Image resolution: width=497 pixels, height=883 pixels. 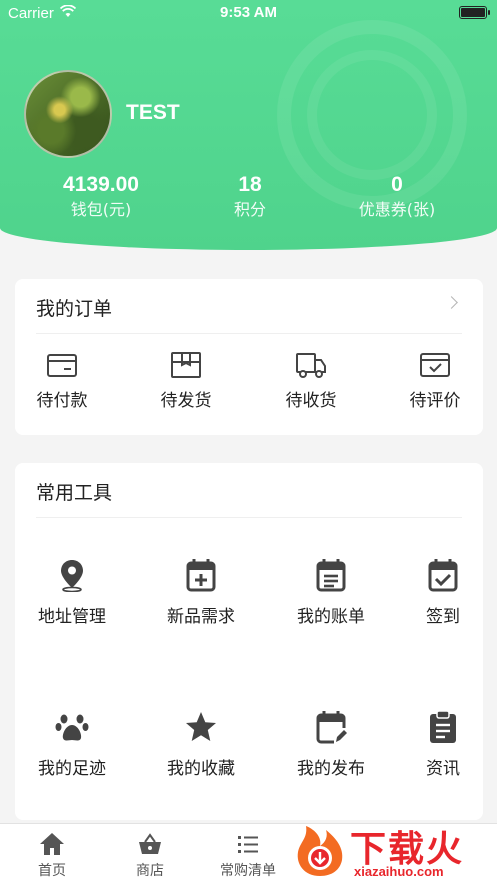 What do you see at coordinates (393, 850) in the screenshot?
I see `brand-watermark: 下载火 xiazaihuo.com` at bounding box center [393, 850].